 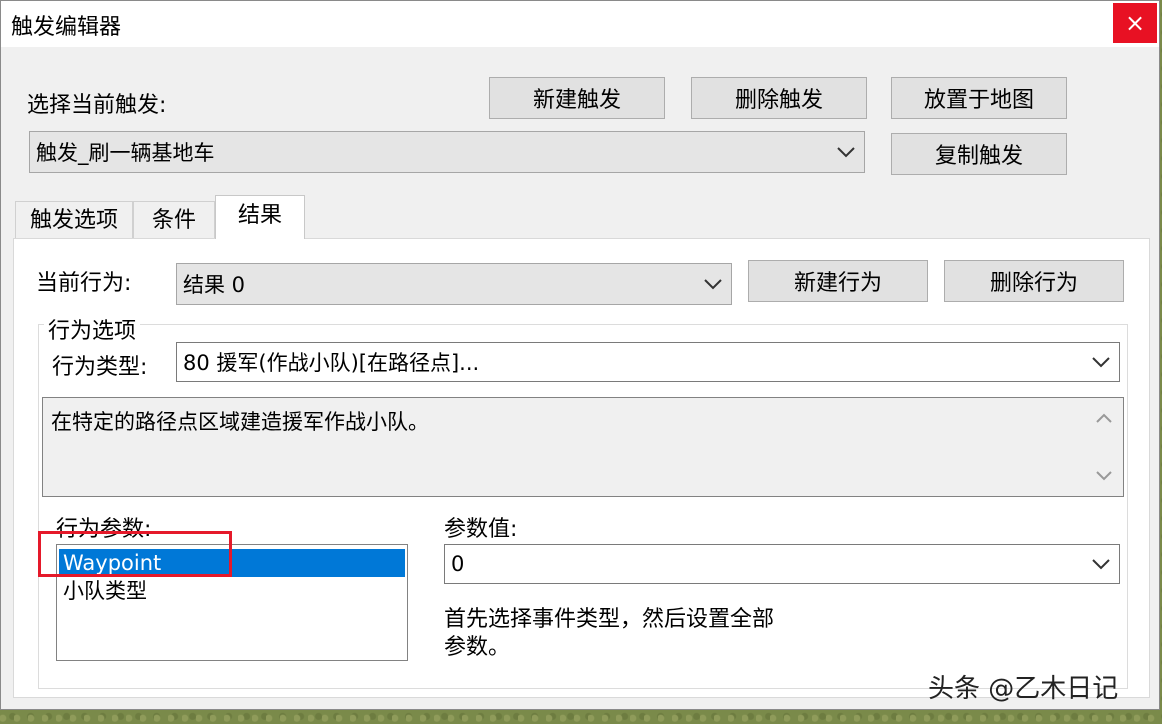 I want to click on action-options-title: 行为选项, so click(x=92, y=329).